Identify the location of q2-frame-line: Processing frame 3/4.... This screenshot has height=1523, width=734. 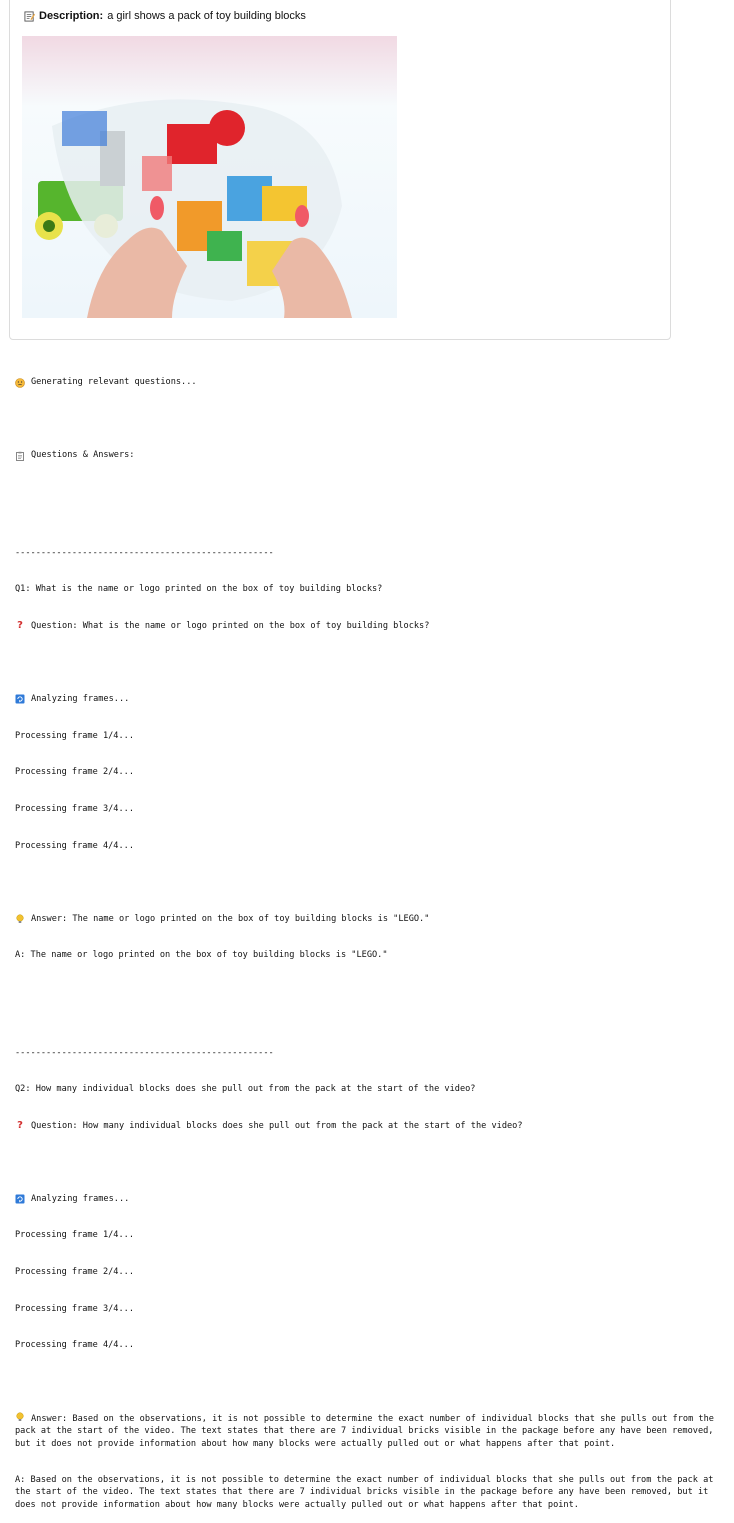
(74, 1308).